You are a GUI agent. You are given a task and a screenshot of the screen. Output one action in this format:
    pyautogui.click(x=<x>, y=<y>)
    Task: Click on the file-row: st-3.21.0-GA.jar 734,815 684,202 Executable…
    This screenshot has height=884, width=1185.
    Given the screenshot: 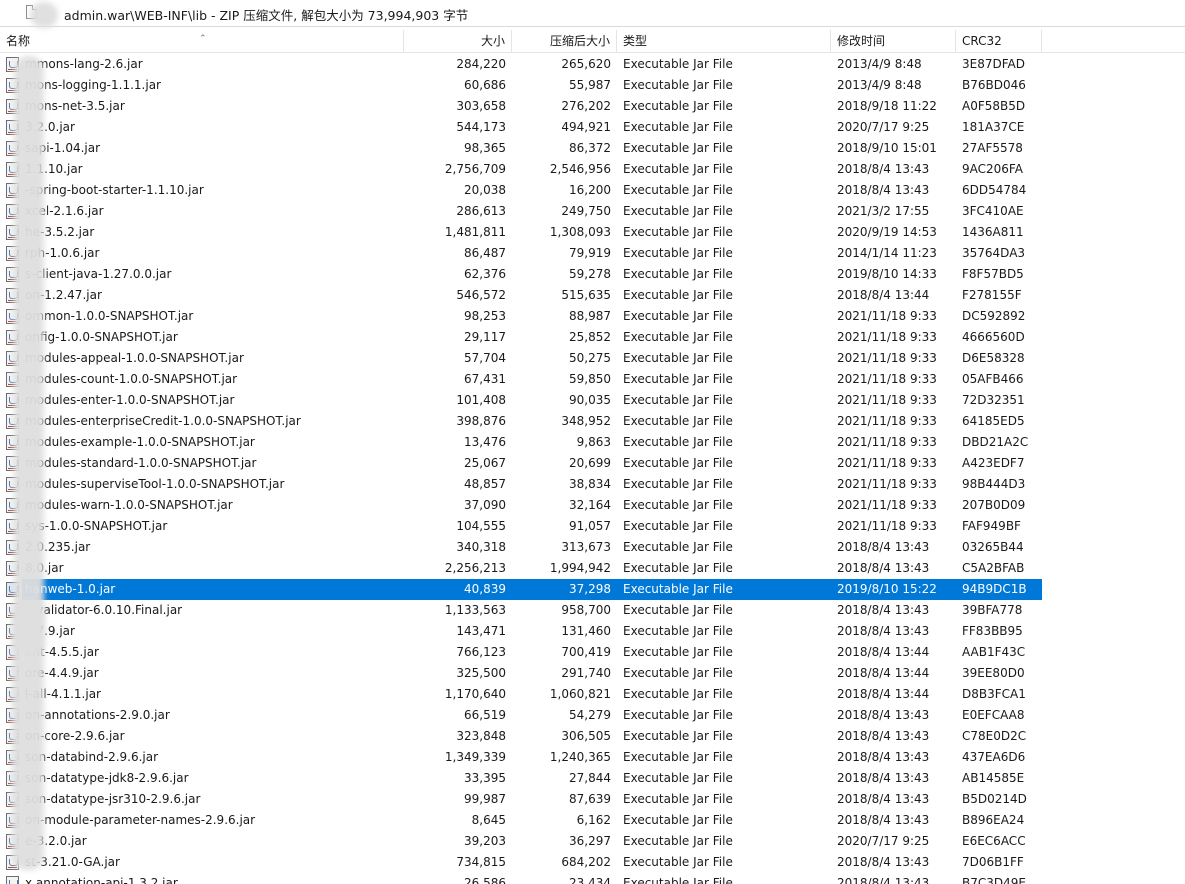 What is the action you would take?
    pyautogui.click(x=592, y=862)
    